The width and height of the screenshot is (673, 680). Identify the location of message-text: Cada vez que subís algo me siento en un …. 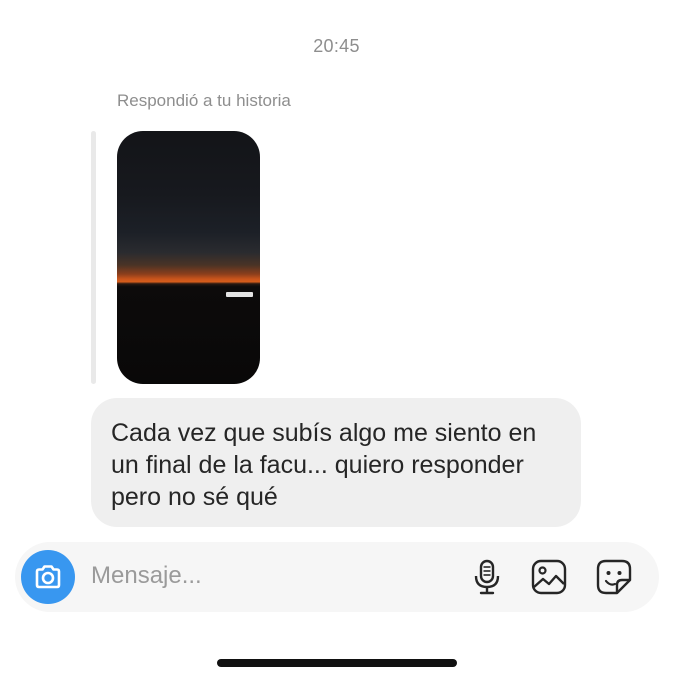
(324, 465).